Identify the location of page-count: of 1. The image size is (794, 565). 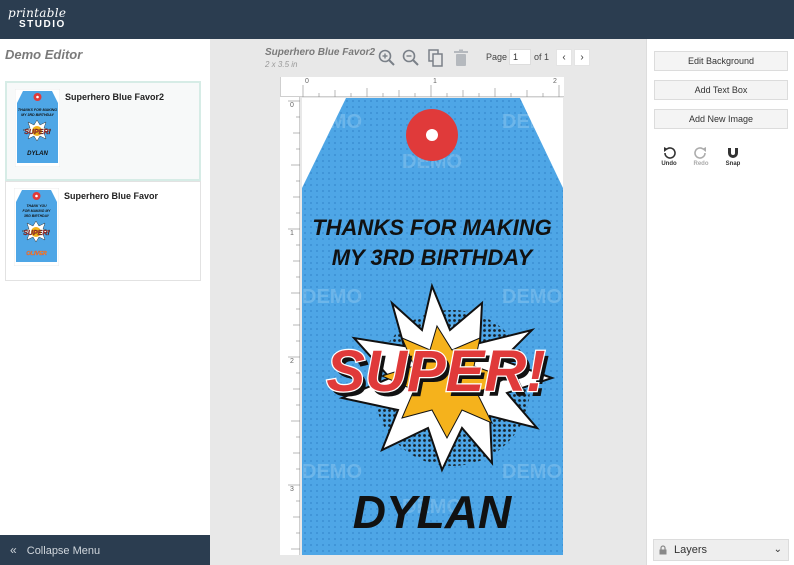
(542, 57).